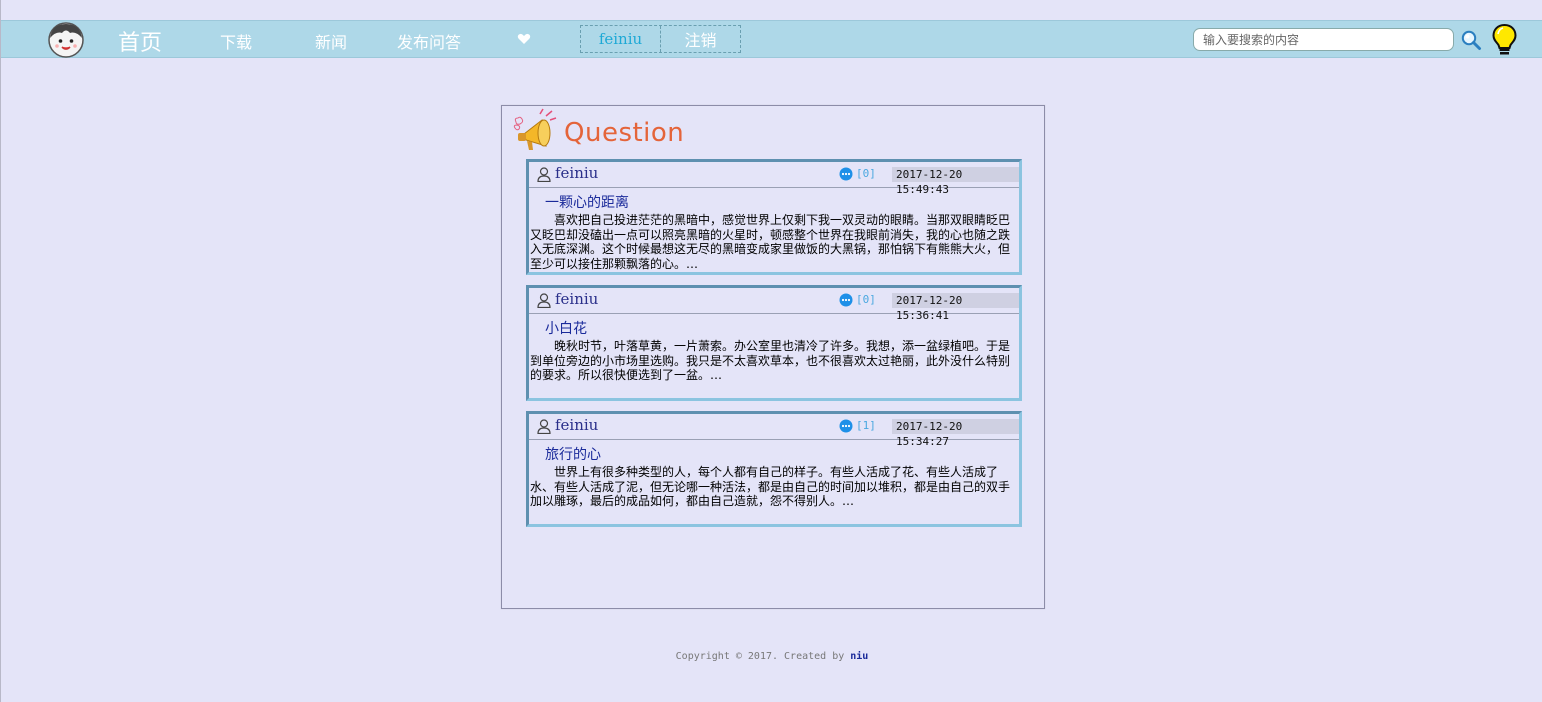 The width and height of the screenshot is (1542, 702). What do you see at coordinates (66, 40) in the screenshot?
I see `avatar` at bounding box center [66, 40].